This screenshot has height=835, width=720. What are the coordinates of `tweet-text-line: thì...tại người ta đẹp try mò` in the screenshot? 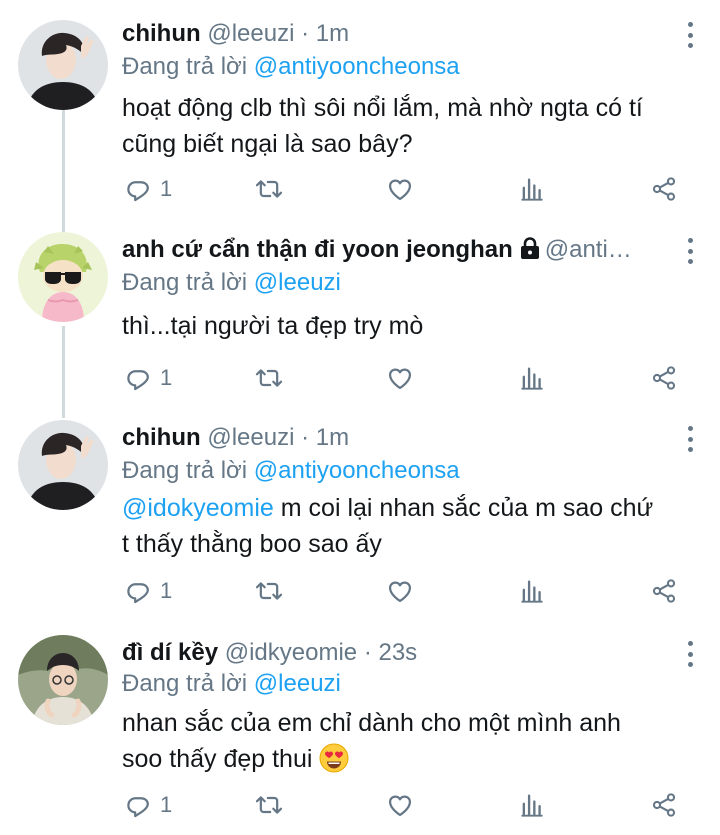 It's located at (273, 326).